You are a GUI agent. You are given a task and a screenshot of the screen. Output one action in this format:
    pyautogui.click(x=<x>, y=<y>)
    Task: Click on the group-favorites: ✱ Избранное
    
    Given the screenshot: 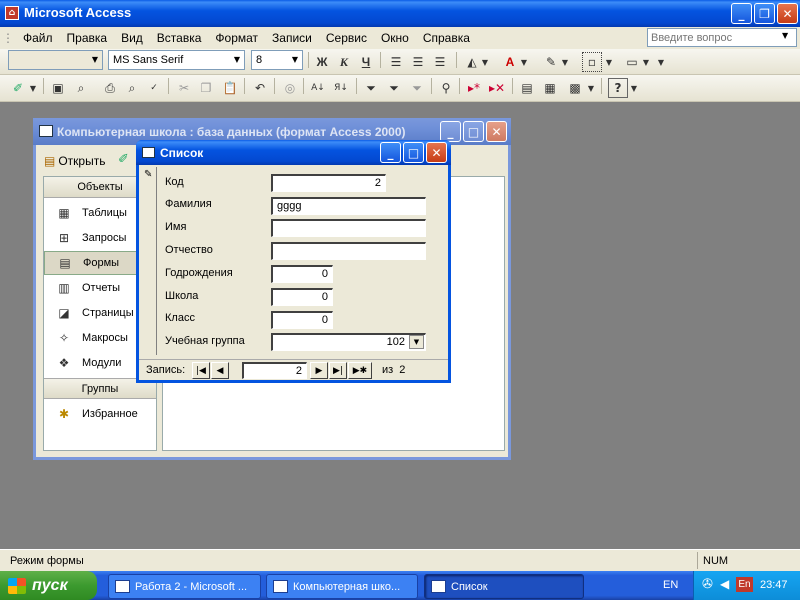 What is the action you would take?
    pyautogui.click(x=99, y=414)
    